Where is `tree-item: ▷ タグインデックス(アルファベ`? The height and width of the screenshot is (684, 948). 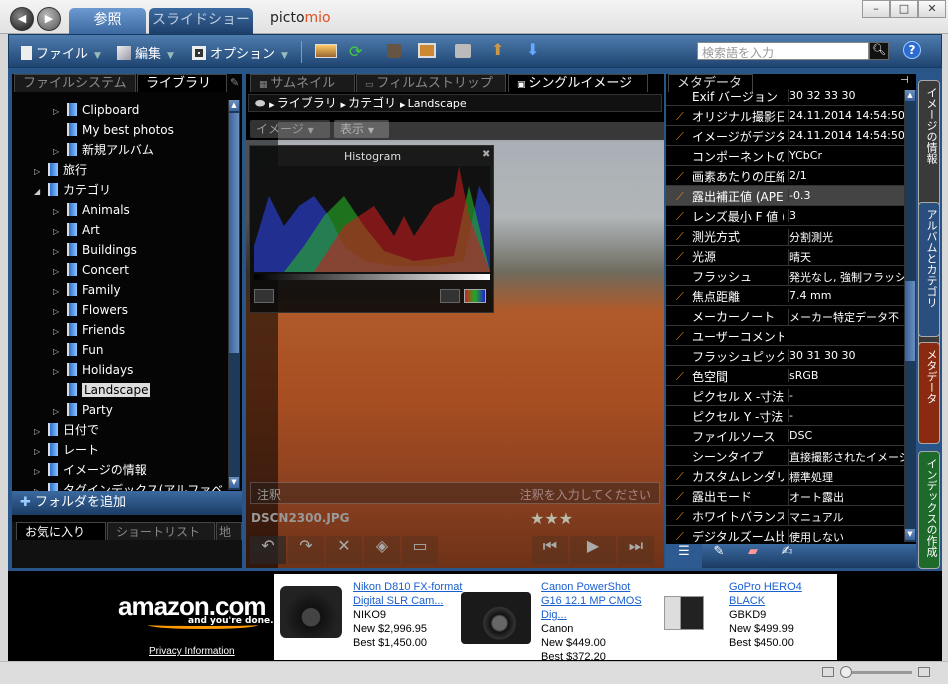 tree-item: ▷ タグインデックス(アルファベ is located at coordinates (128, 486).